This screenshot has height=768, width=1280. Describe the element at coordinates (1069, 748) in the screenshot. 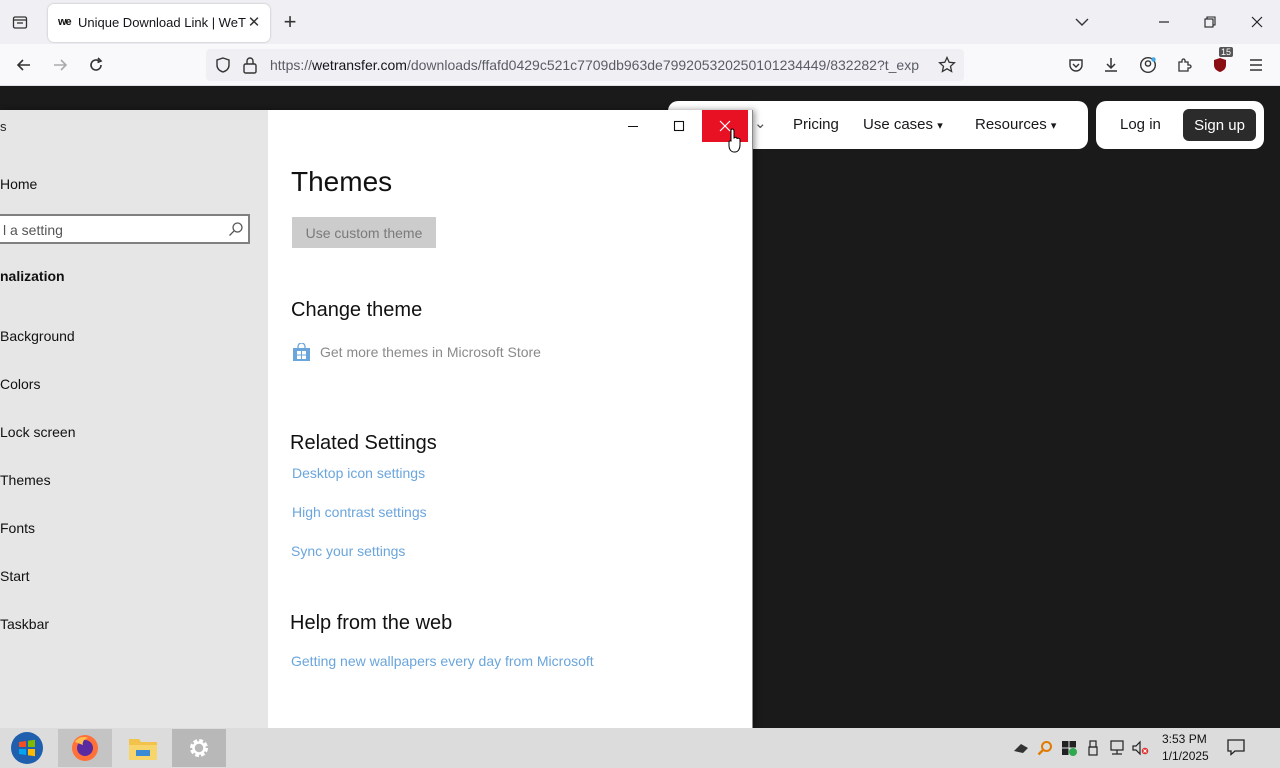

I see `tray-security-shield-icon` at that location.